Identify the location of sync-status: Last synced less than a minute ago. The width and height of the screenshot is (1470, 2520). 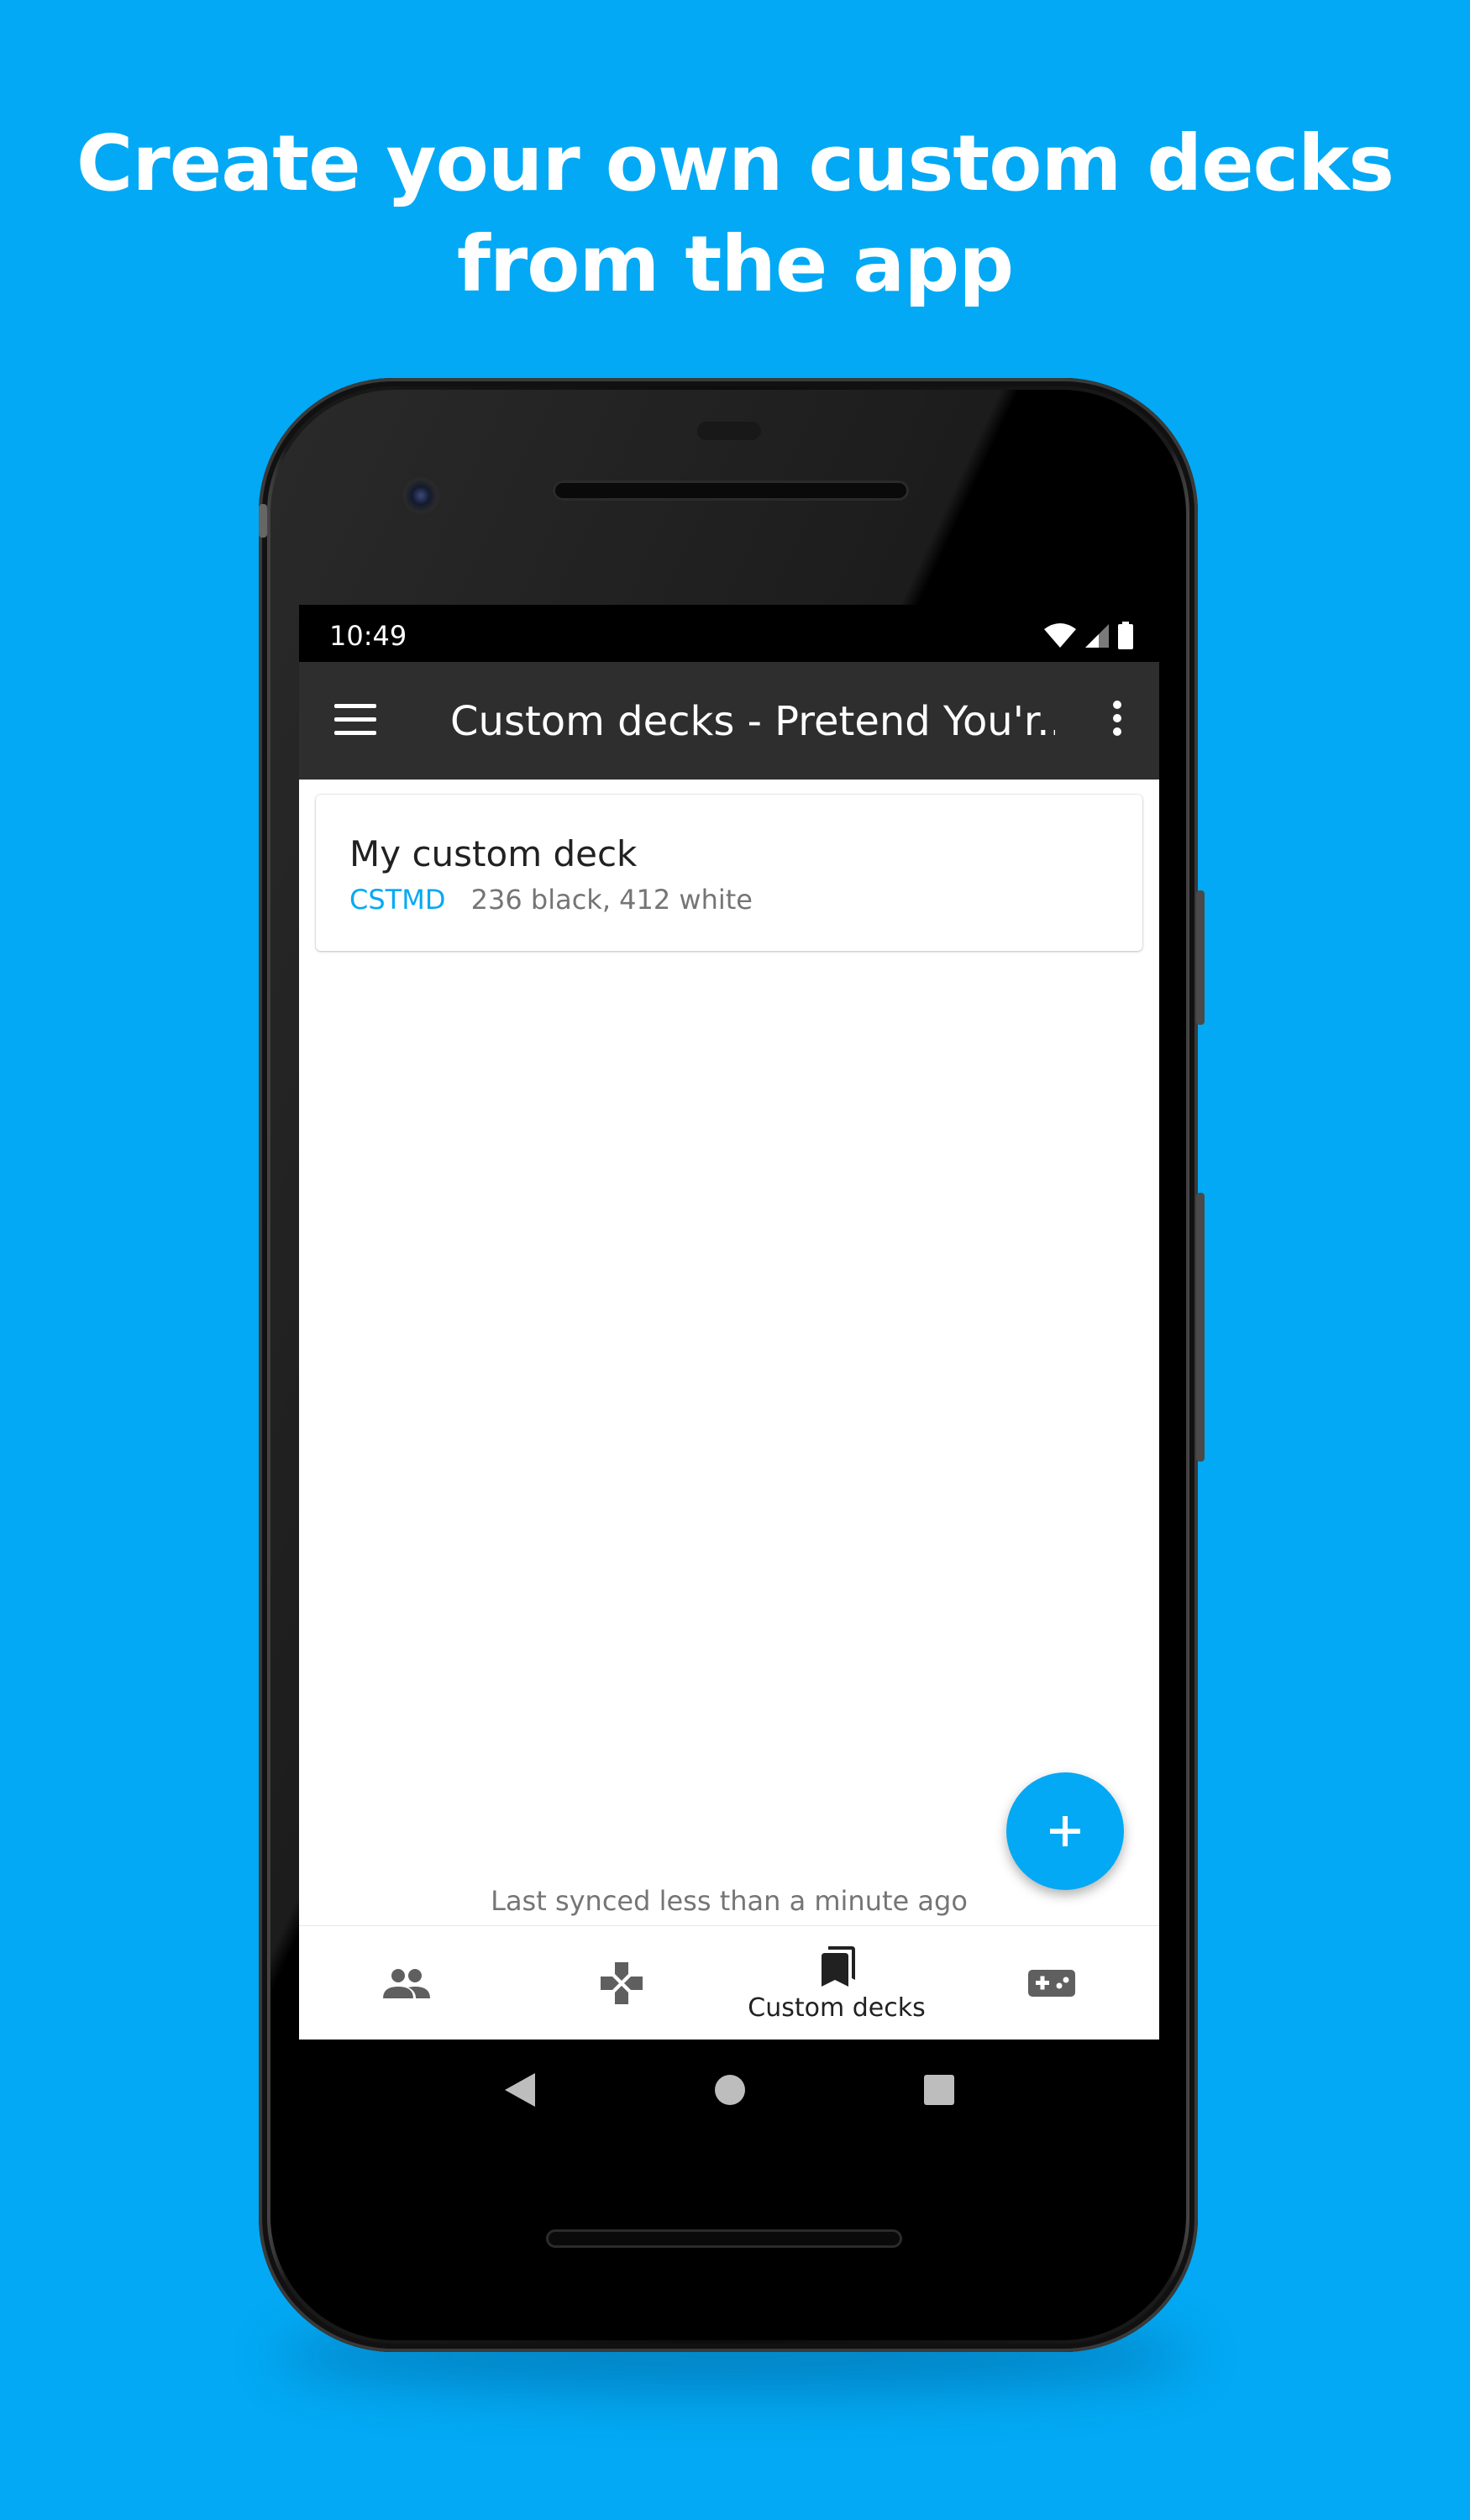
(729, 1901).